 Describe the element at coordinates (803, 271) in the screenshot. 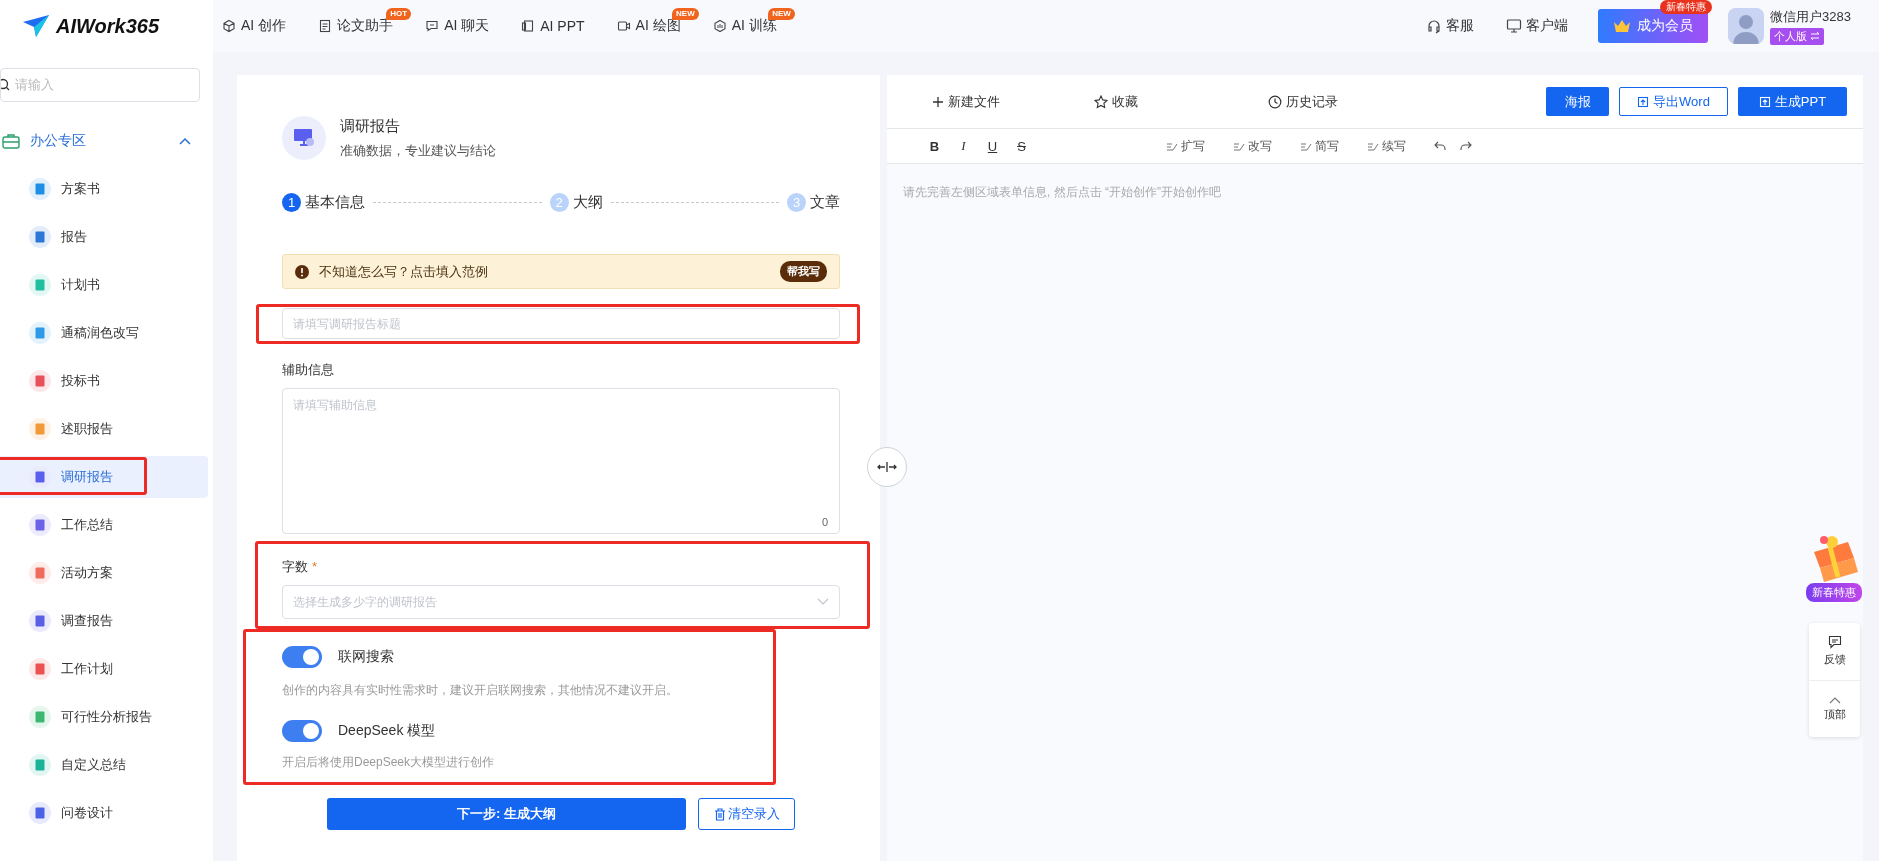

I see `help-button: 帮我写` at that location.